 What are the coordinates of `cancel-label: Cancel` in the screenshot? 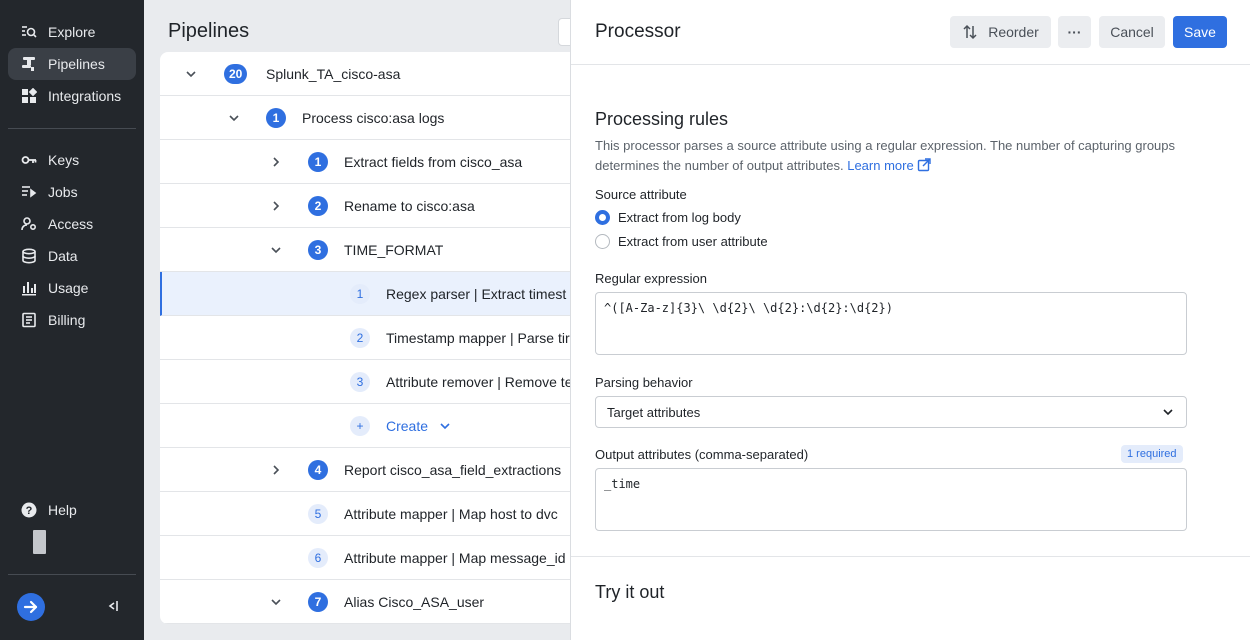 It's located at (1132, 32).